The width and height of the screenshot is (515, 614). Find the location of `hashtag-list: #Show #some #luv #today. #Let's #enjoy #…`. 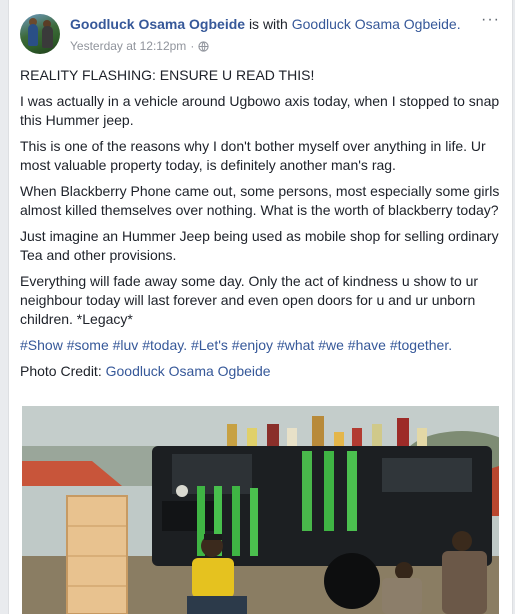

hashtag-list: #Show #some #luv #today. #Let's #enjoy #… is located at coordinates (262, 345).